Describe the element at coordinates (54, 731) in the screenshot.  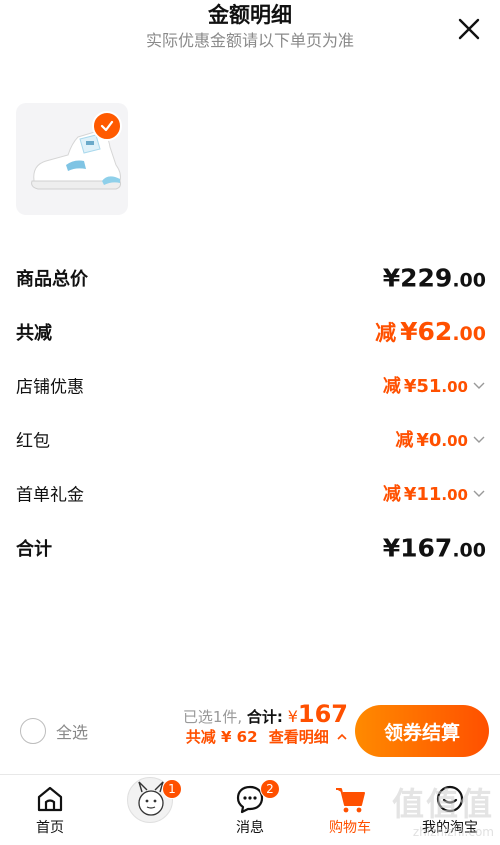
I see `select-all-toggle: 全选` at that location.